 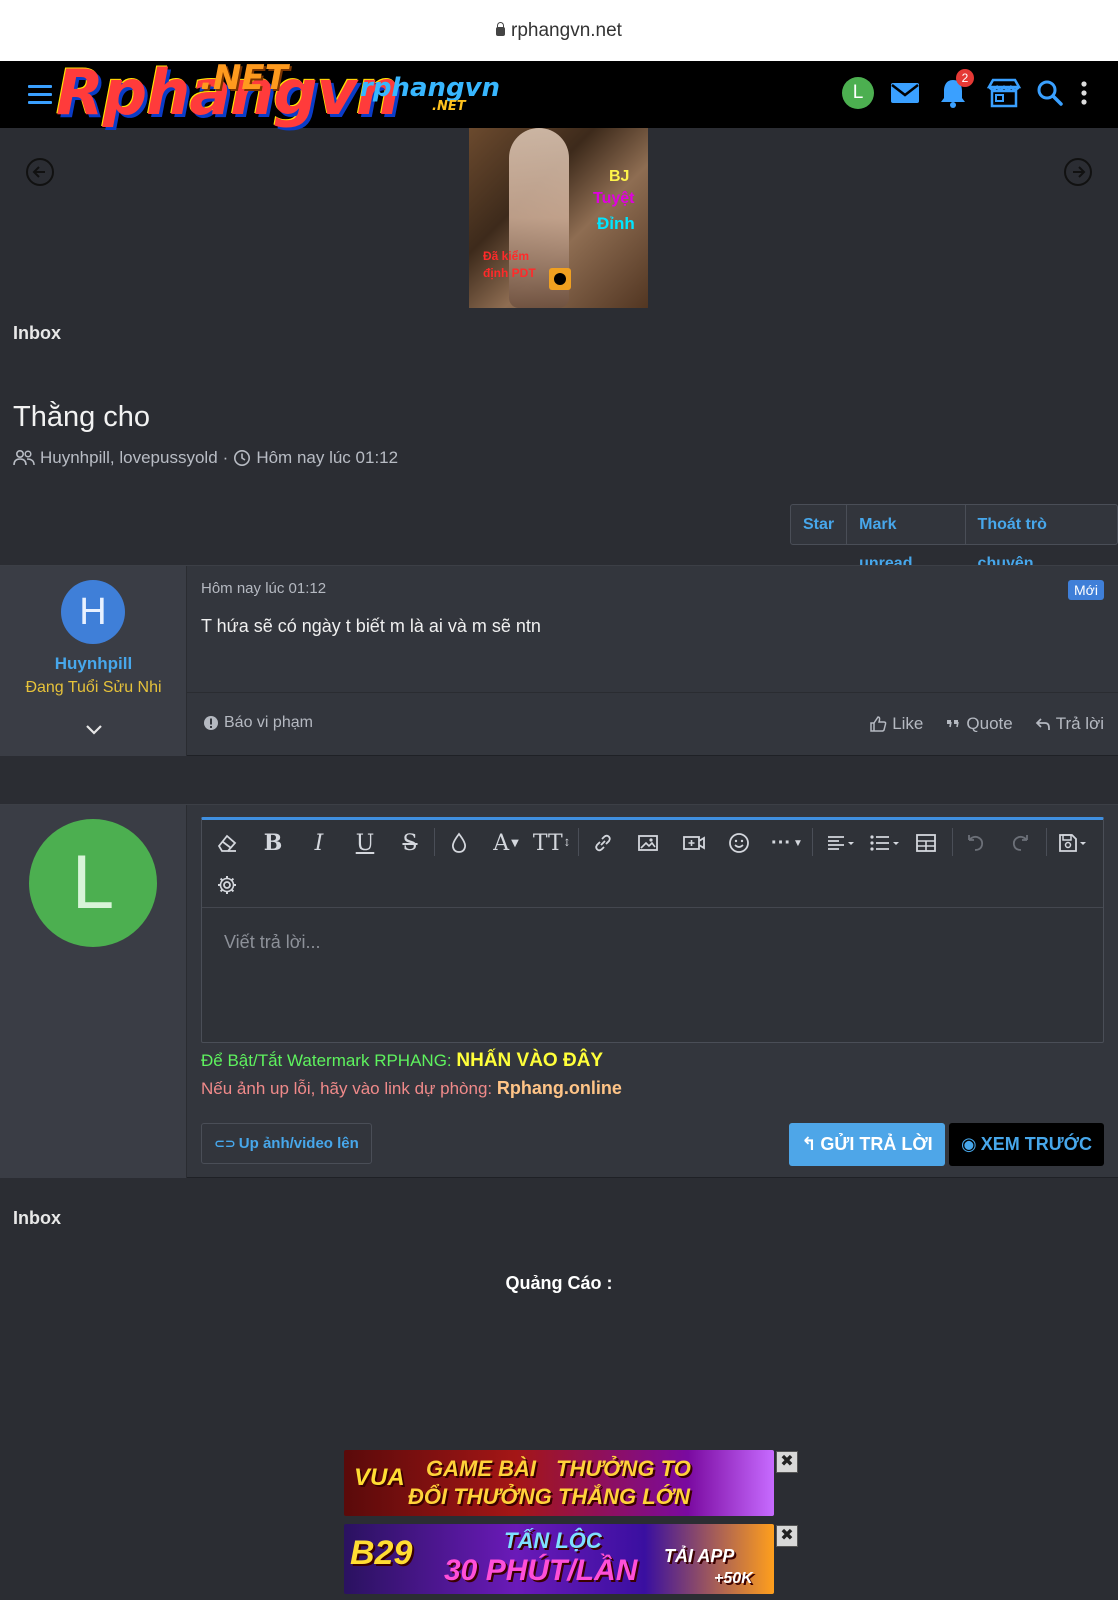 What do you see at coordinates (1021, 843) in the screenshot?
I see `redo-icon` at bounding box center [1021, 843].